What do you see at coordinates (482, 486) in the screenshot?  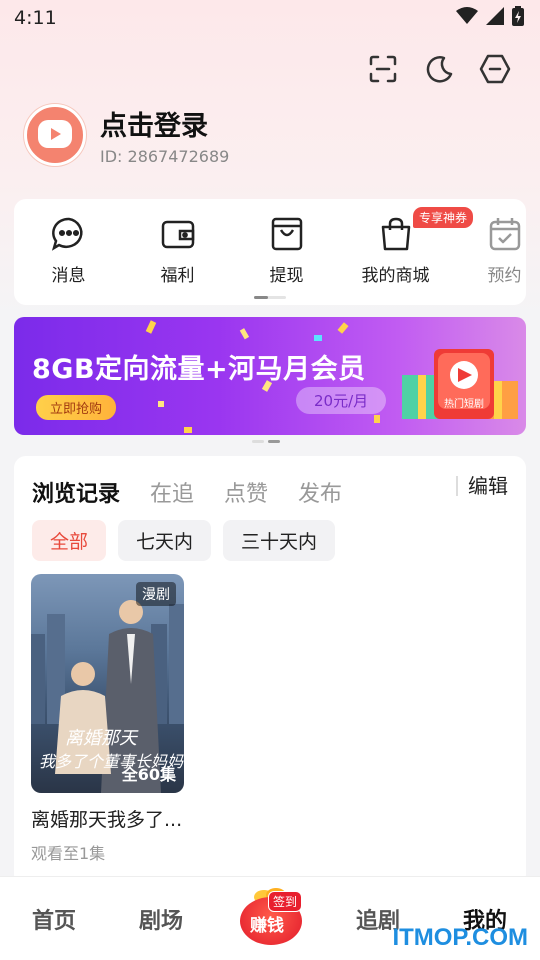 I see `edit-button: 编辑` at bounding box center [482, 486].